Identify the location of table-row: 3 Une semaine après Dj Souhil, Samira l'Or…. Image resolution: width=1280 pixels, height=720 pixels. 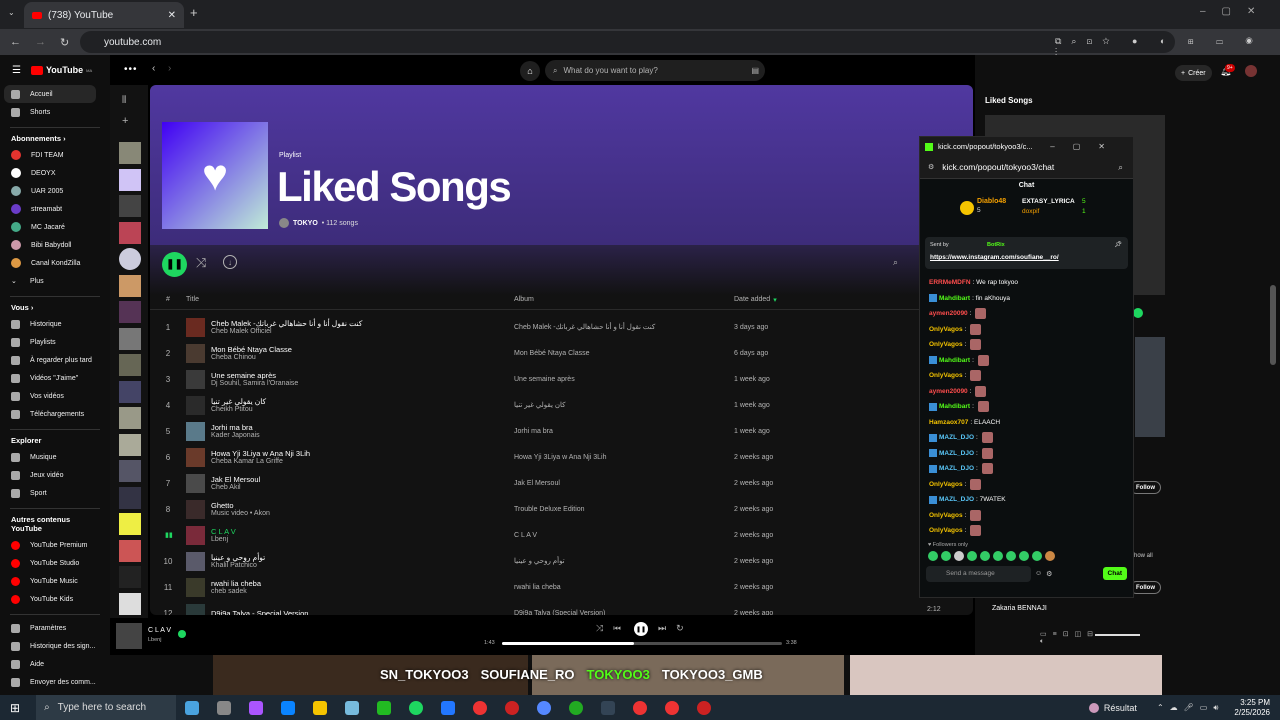
(561, 379).